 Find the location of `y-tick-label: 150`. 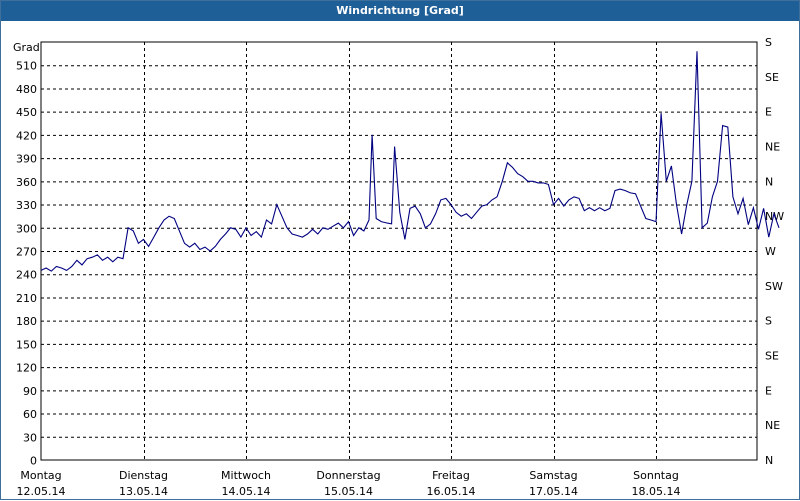

y-tick-label: 150 is located at coordinates (26, 344).